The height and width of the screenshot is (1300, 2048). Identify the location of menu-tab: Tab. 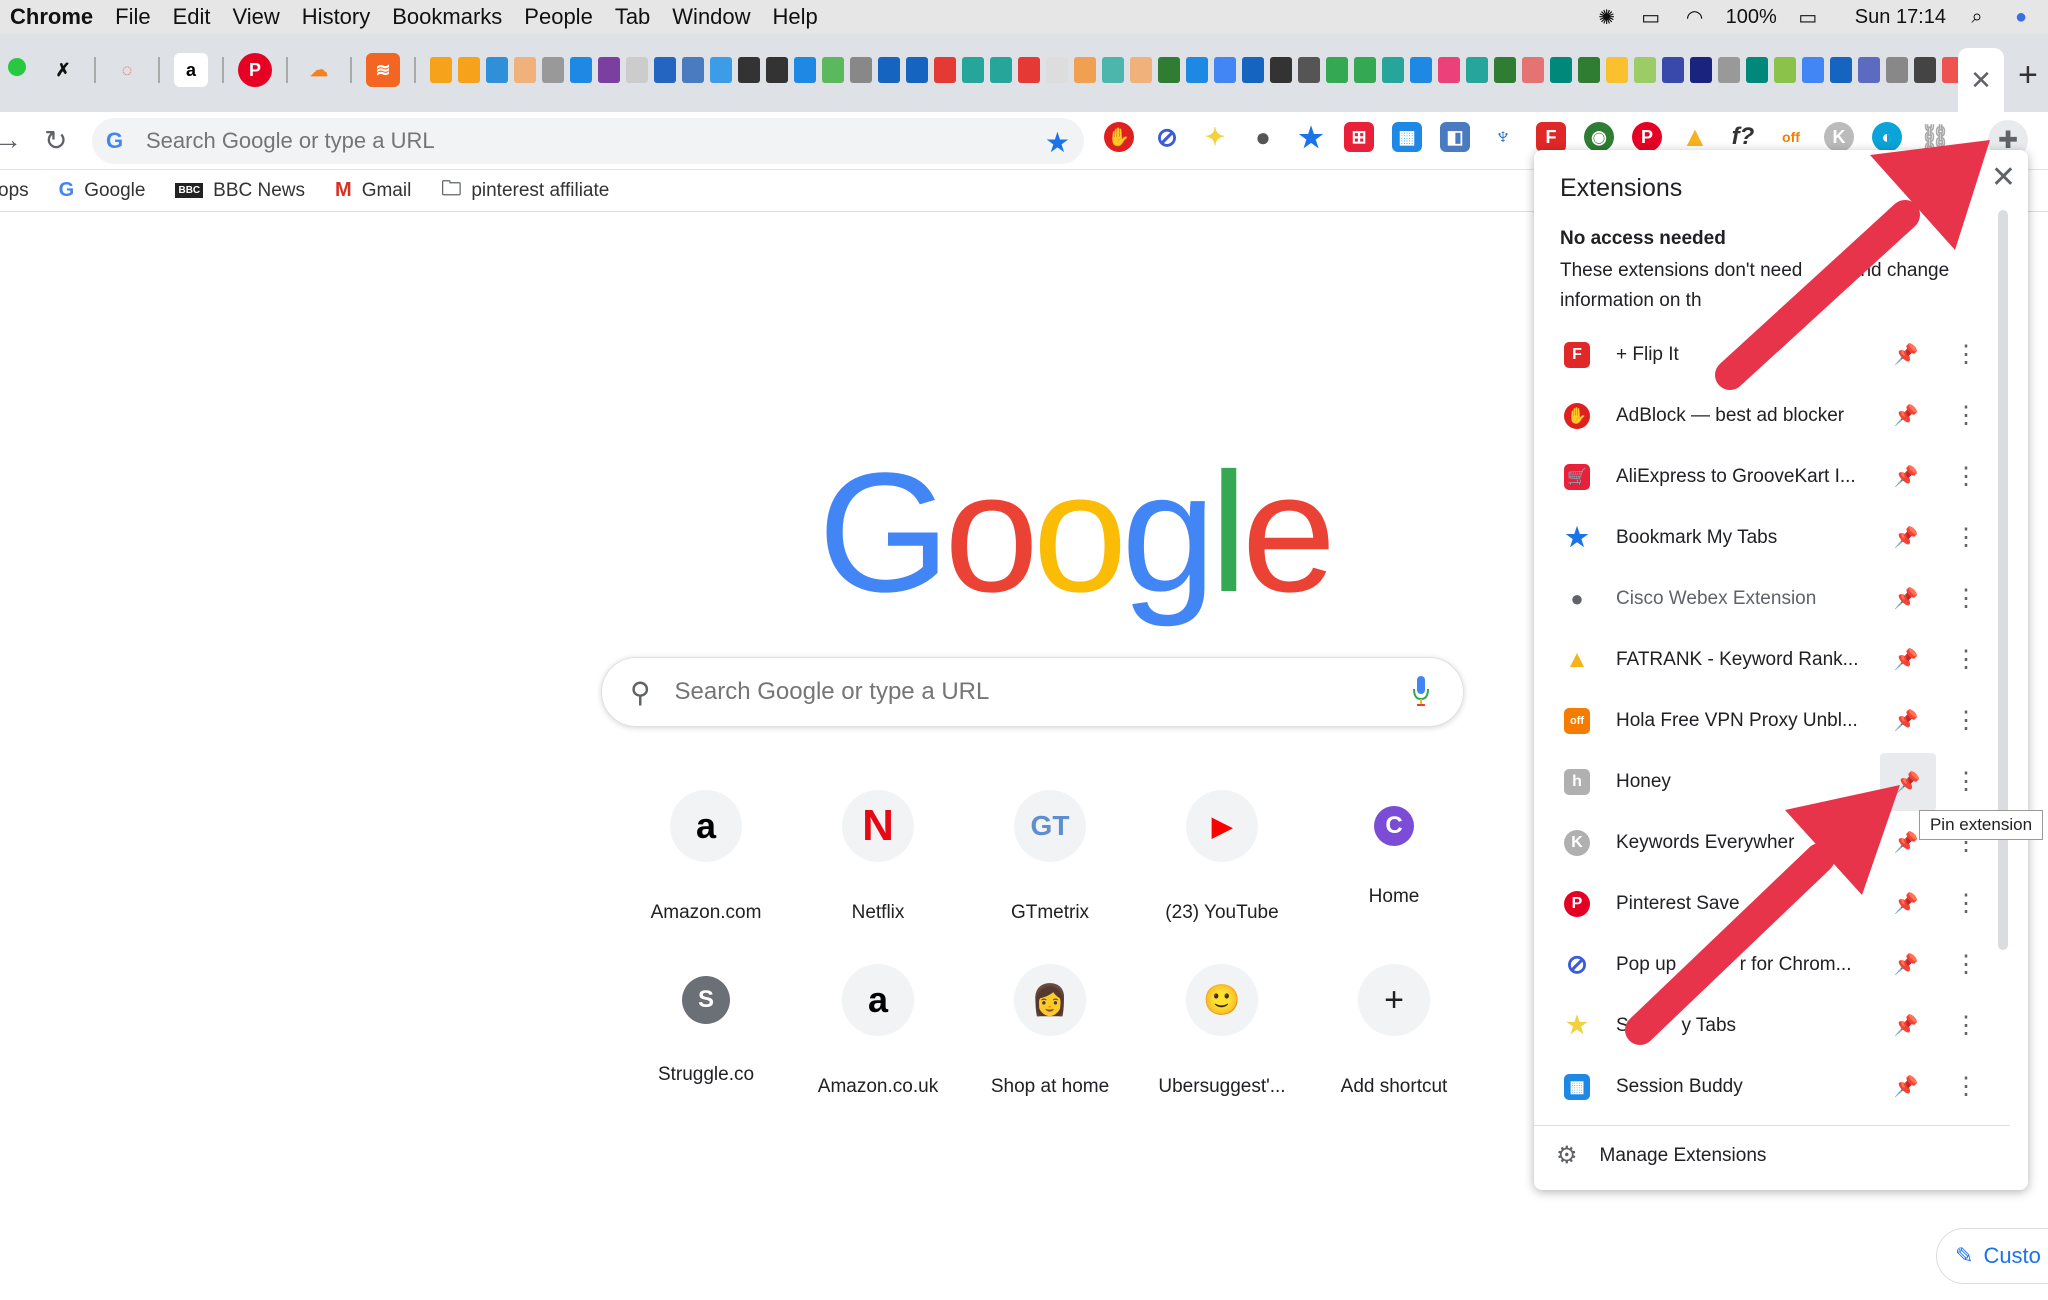
(632, 17).